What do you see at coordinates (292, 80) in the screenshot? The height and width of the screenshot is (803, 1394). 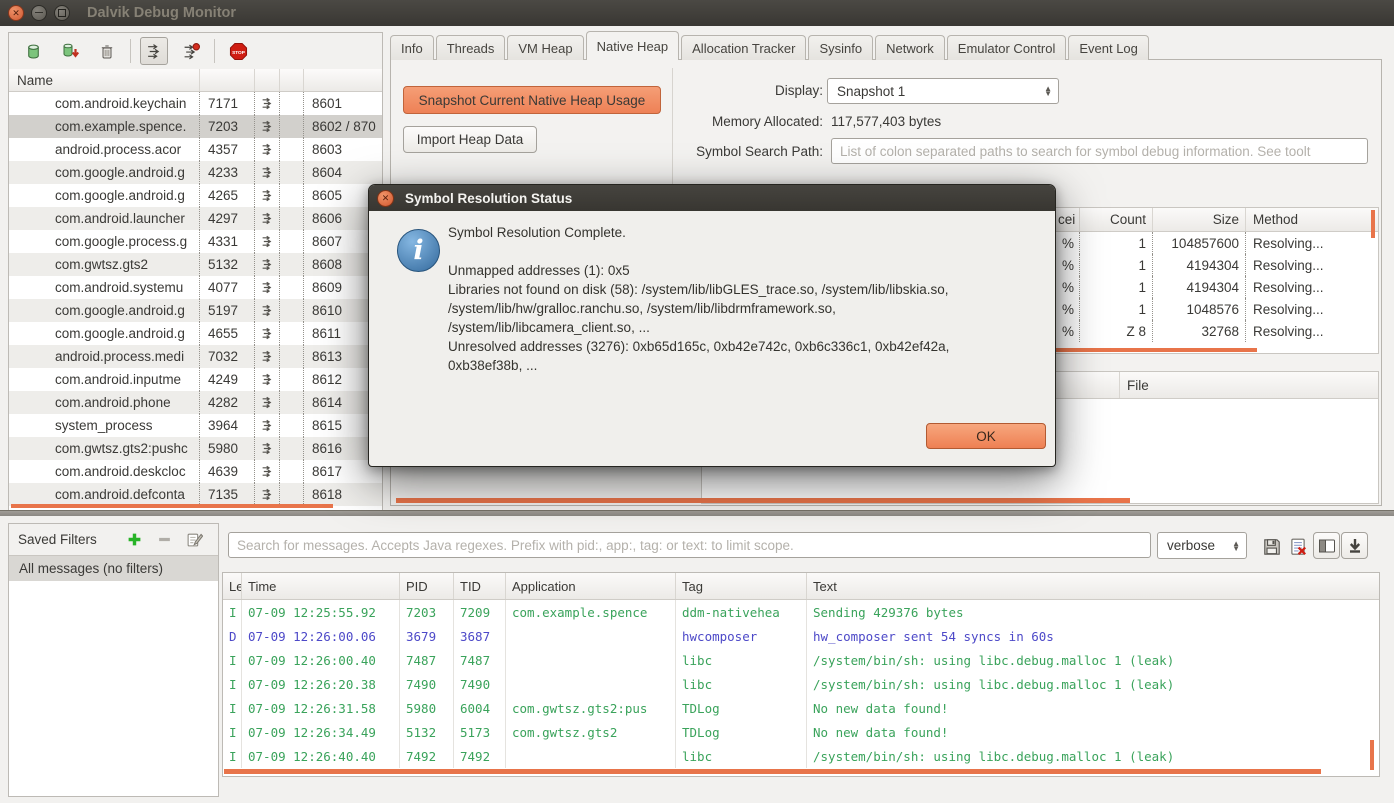 I see `column-header-blank` at bounding box center [292, 80].